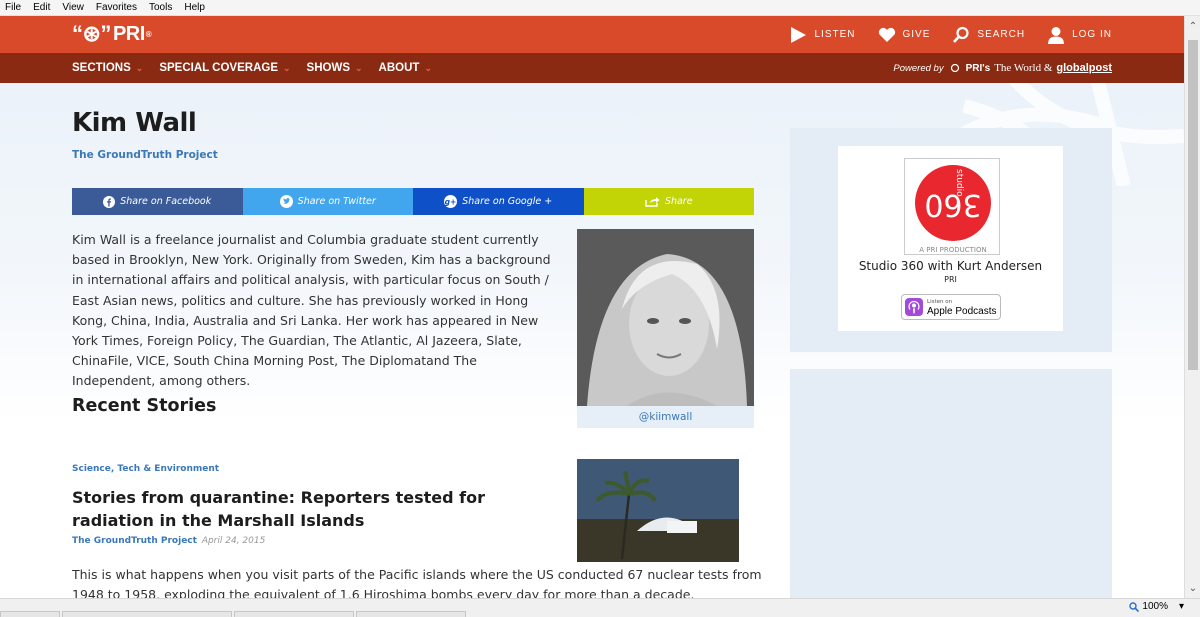 The width and height of the screenshot is (1200, 617). What do you see at coordinates (952, 250) in the screenshot?
I see `studio360-production: A PRI PRODUCTION` at bounding box center [952, 250].